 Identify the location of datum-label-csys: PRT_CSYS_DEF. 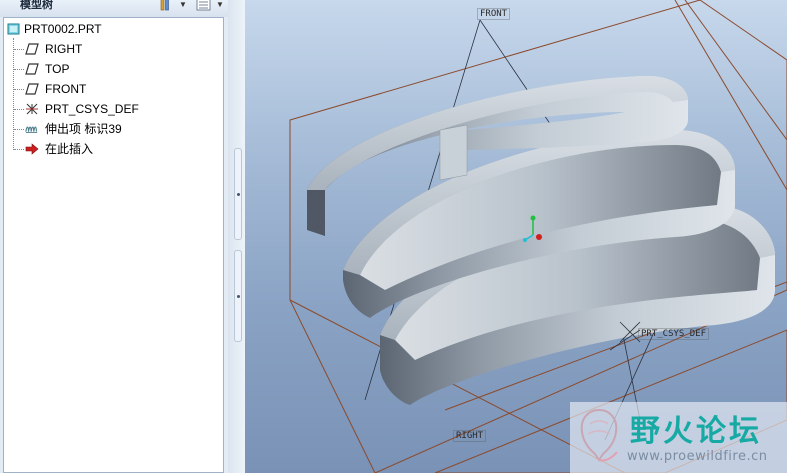
(674, 334).